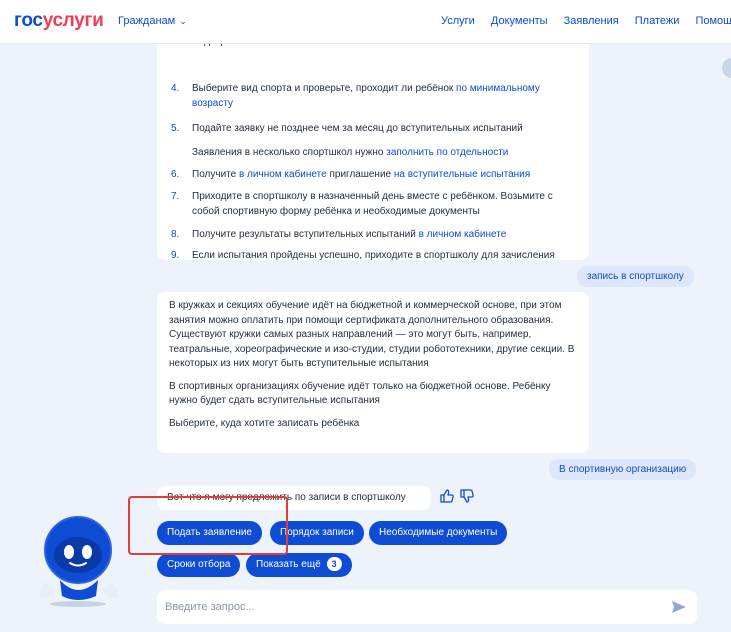 Image resolution: width=731 pixels, height=632 pixels. I want to click on show-more-button: Показать ещё 3, so click(299, 565).